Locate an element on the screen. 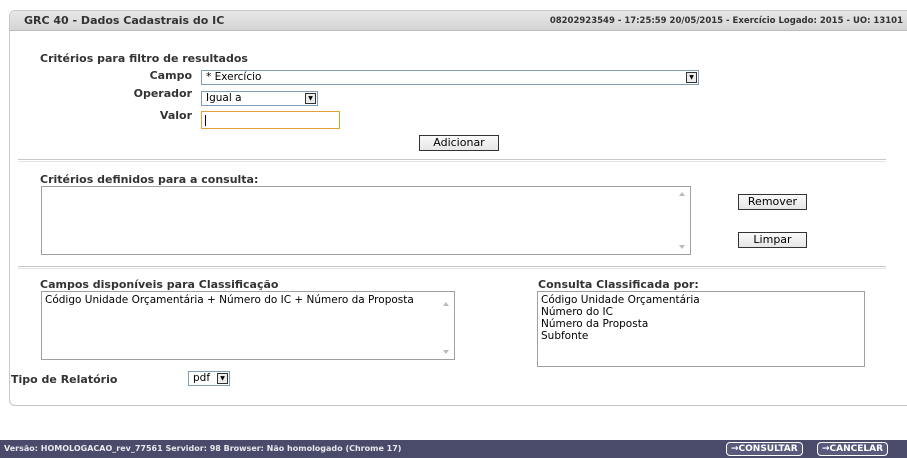 This screenshot has height=458, width=907. operador-select-value: Igual a is located at coordinates (224, 98).